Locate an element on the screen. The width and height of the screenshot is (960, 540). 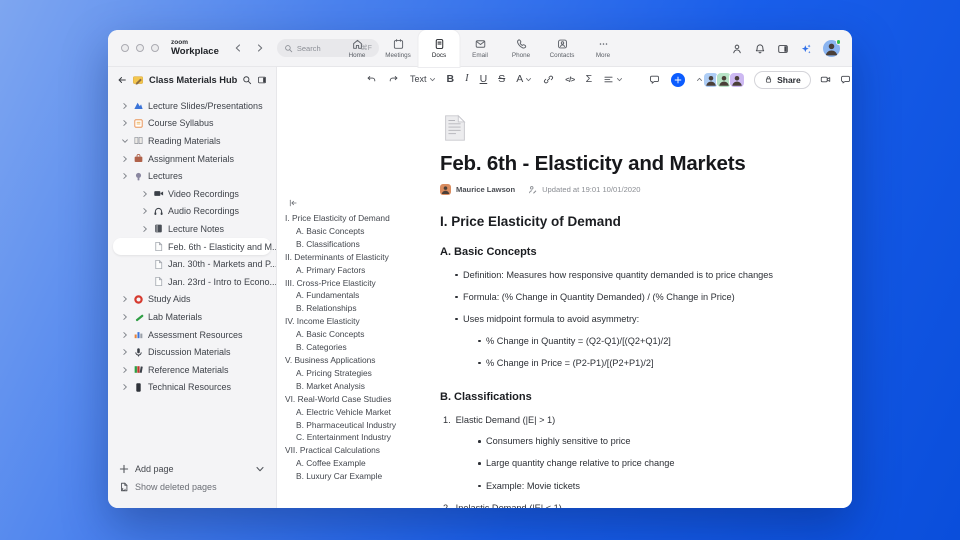
toc-item: B. Market Analysis is located at coordinates (360, 386).